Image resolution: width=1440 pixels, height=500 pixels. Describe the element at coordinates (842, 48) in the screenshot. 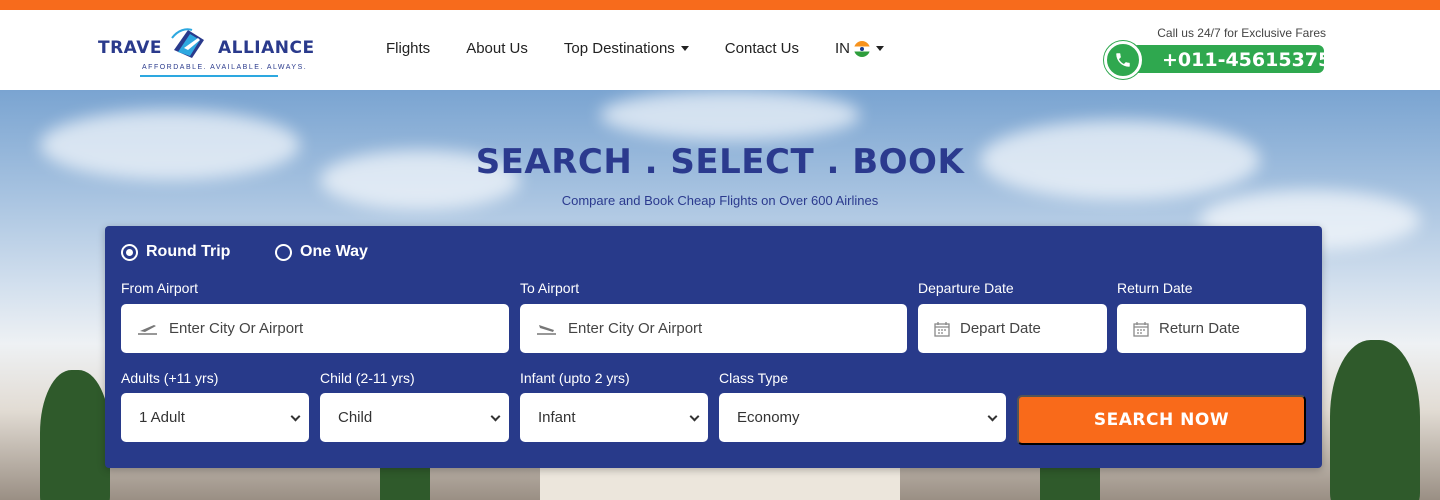

I see `country-code: IN` at that location.